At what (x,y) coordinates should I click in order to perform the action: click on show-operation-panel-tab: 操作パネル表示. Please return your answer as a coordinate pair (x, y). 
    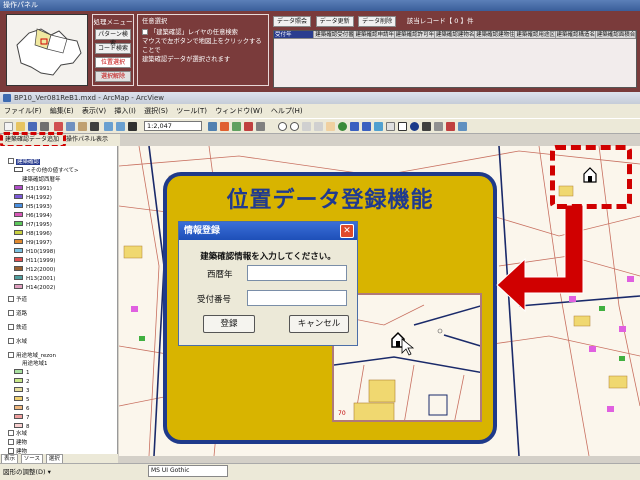
    Looking at the image, I should click on (87, 139).